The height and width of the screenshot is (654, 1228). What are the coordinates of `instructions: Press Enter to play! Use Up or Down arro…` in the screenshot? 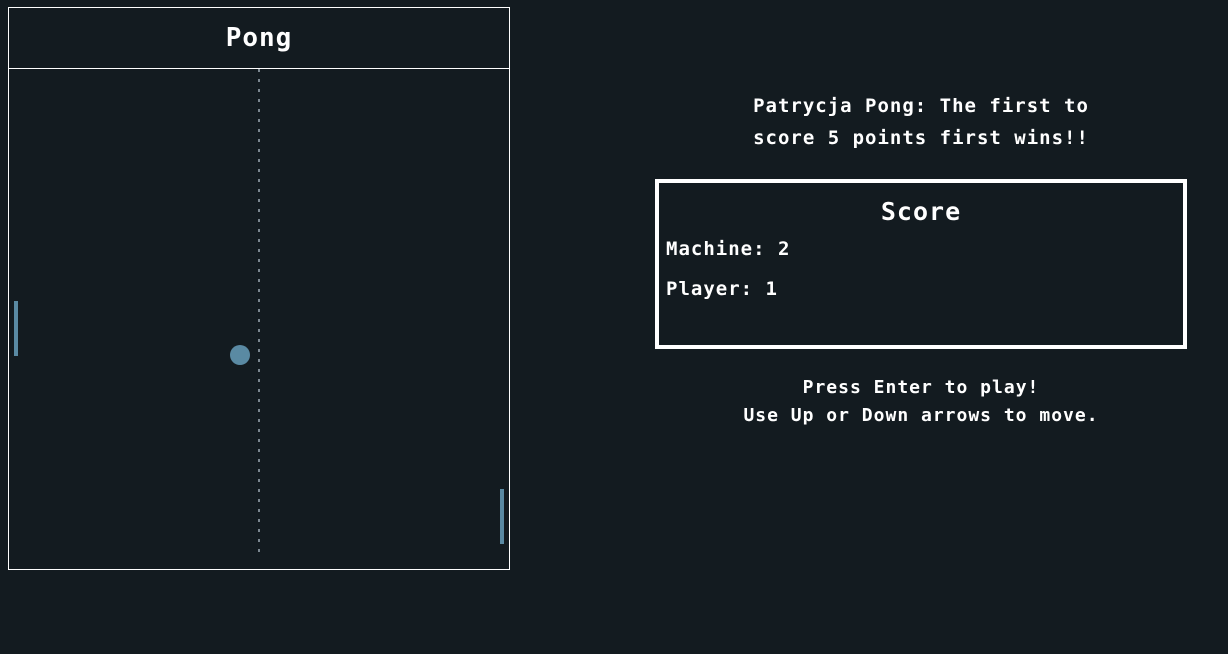 It's located at (921, 402).